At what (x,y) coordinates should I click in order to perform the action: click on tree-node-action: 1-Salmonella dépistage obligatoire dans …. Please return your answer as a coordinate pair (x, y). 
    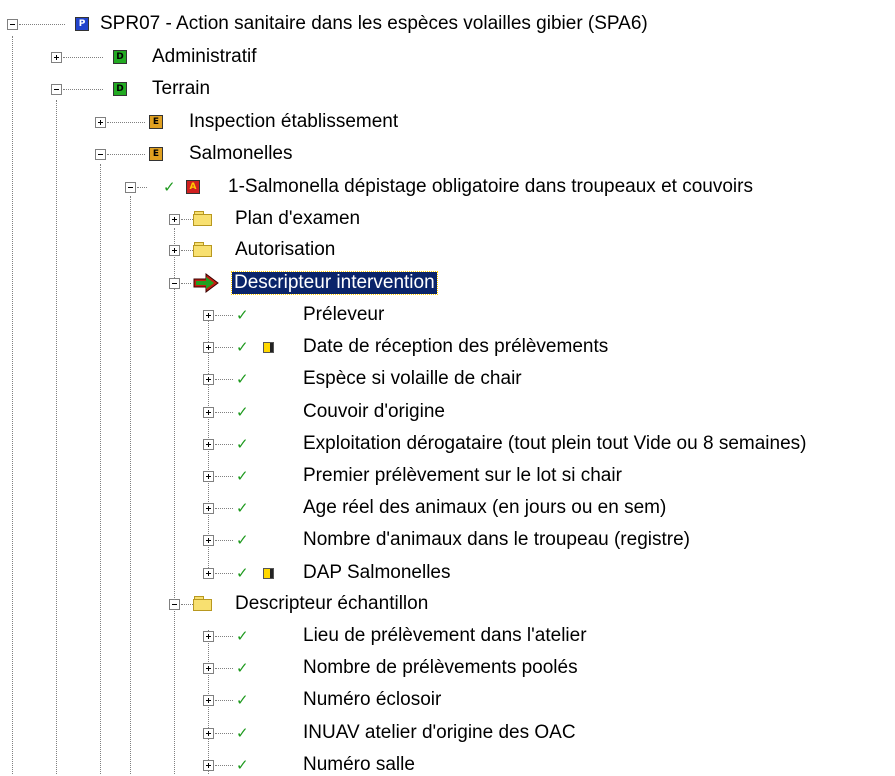
    Looking at the image, I should click on (490, 187).